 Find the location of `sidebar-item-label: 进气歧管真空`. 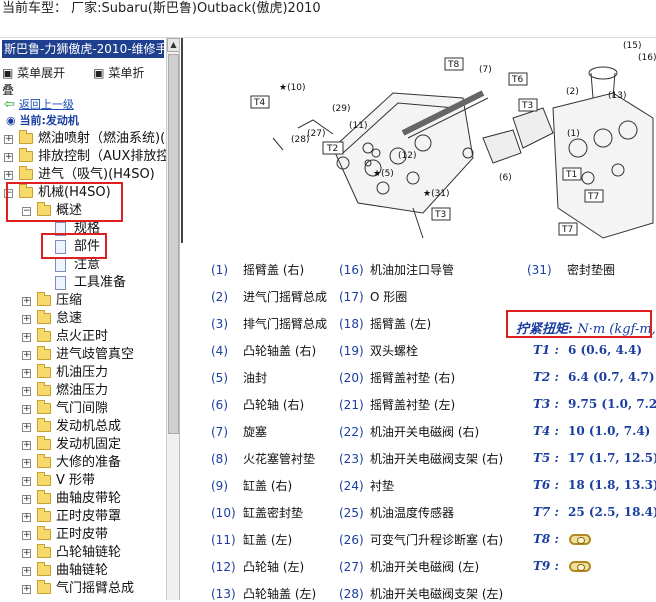

sidebar-item-label: 进气歧管真空 is located at coordinates (95, 354).